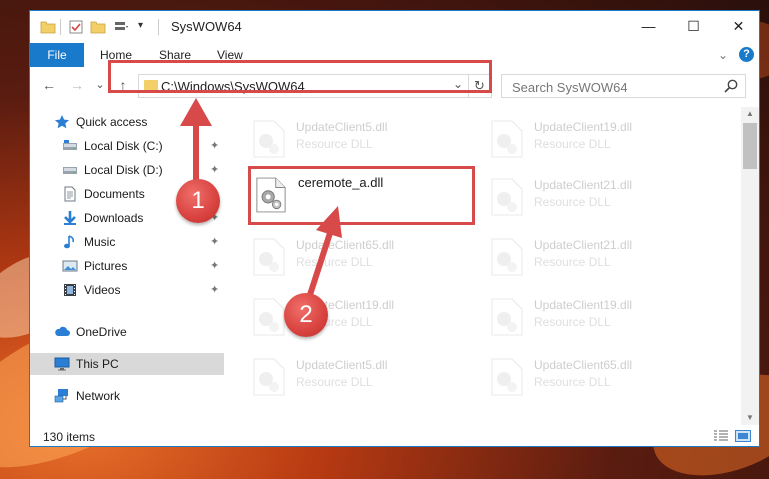  Describe the element at coordinates (394, 27) in the screenshot. I see `title-bar: ▾ SysWOW64 — ☐ ✕` at that location.